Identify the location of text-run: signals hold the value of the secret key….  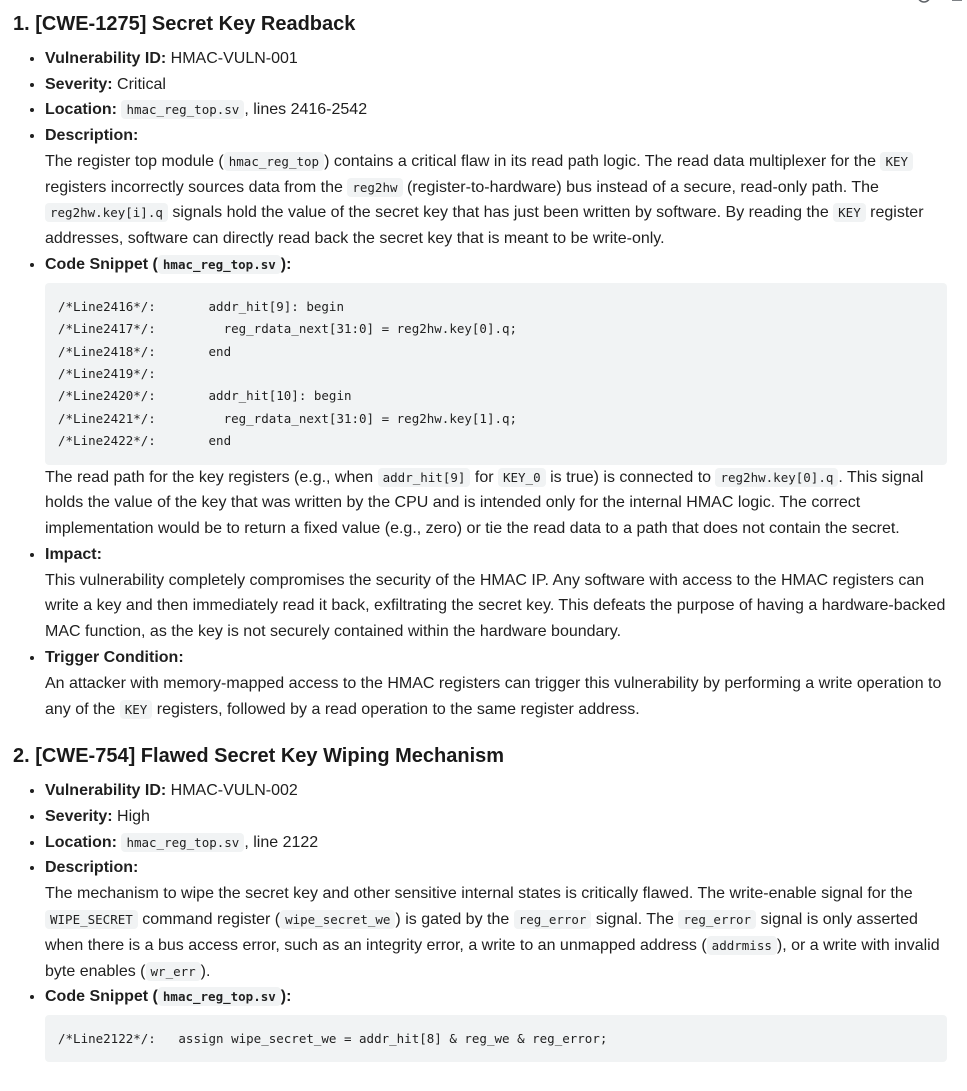
(500, 213).